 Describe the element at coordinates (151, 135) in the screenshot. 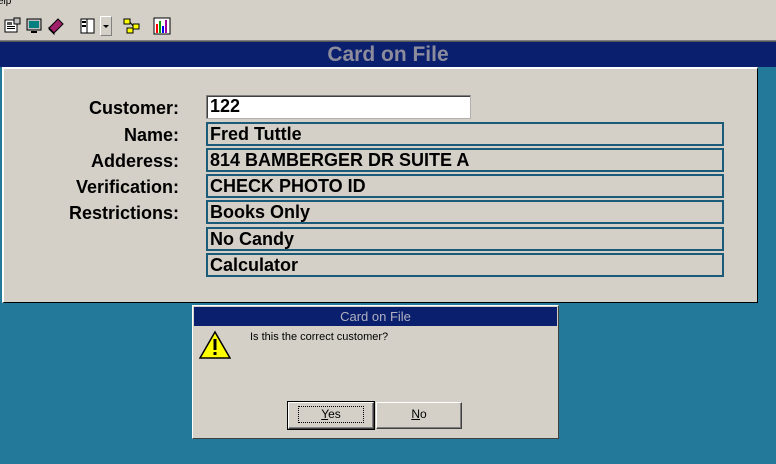

I see `name-label: Name:` at that location.